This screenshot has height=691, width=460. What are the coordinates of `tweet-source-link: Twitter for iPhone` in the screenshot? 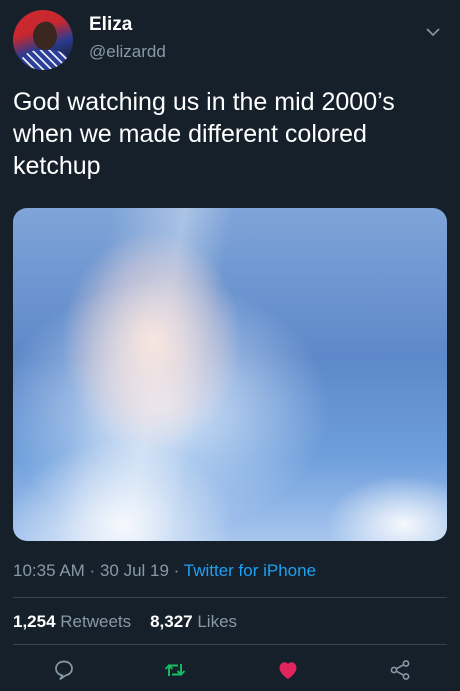 It's located at (250, 570).